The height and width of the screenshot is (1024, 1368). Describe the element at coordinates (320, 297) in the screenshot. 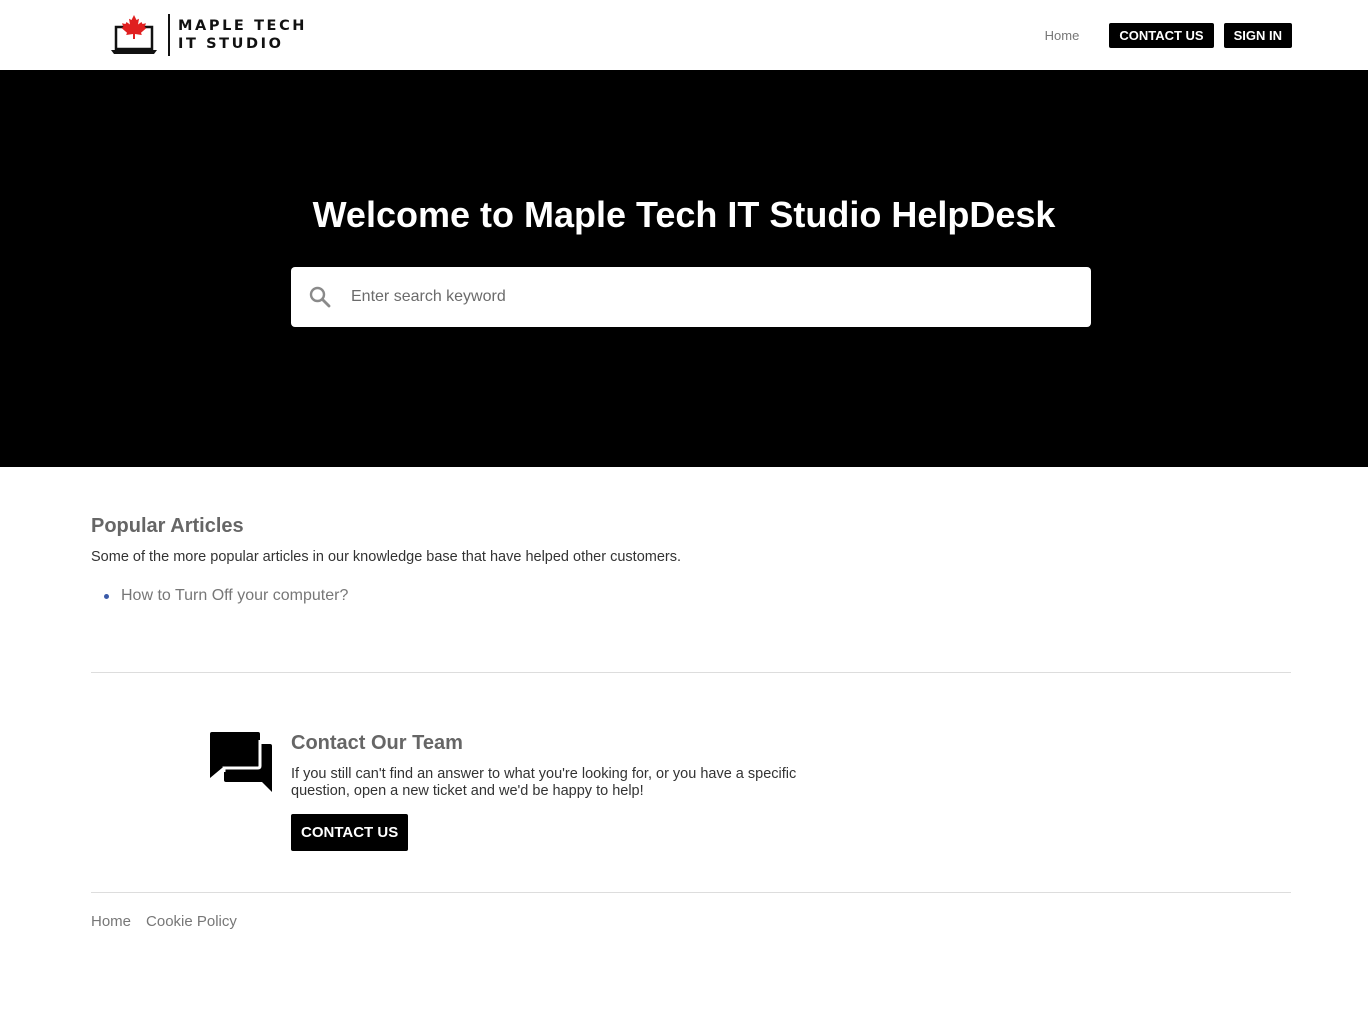

I see `search-icon` at that location.